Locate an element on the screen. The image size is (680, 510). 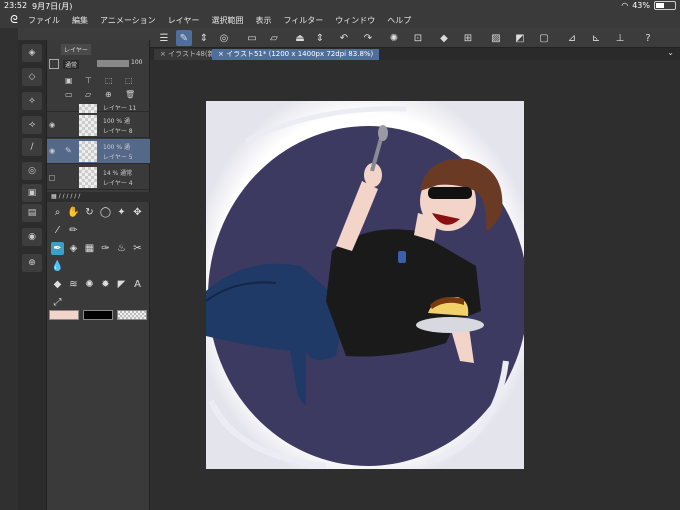
new-layer-icon: ▭ is located at coordinates (69, 94).